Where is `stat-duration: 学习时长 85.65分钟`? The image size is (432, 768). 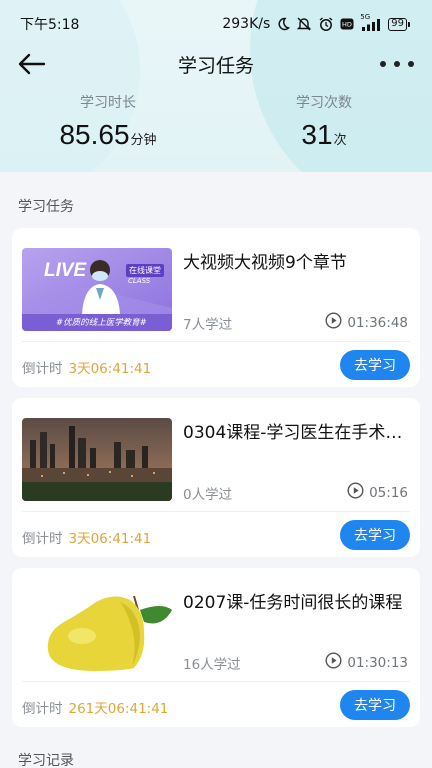
stat-duration: 学习时长 85.65分钟 is located at coordinates (108, 127).